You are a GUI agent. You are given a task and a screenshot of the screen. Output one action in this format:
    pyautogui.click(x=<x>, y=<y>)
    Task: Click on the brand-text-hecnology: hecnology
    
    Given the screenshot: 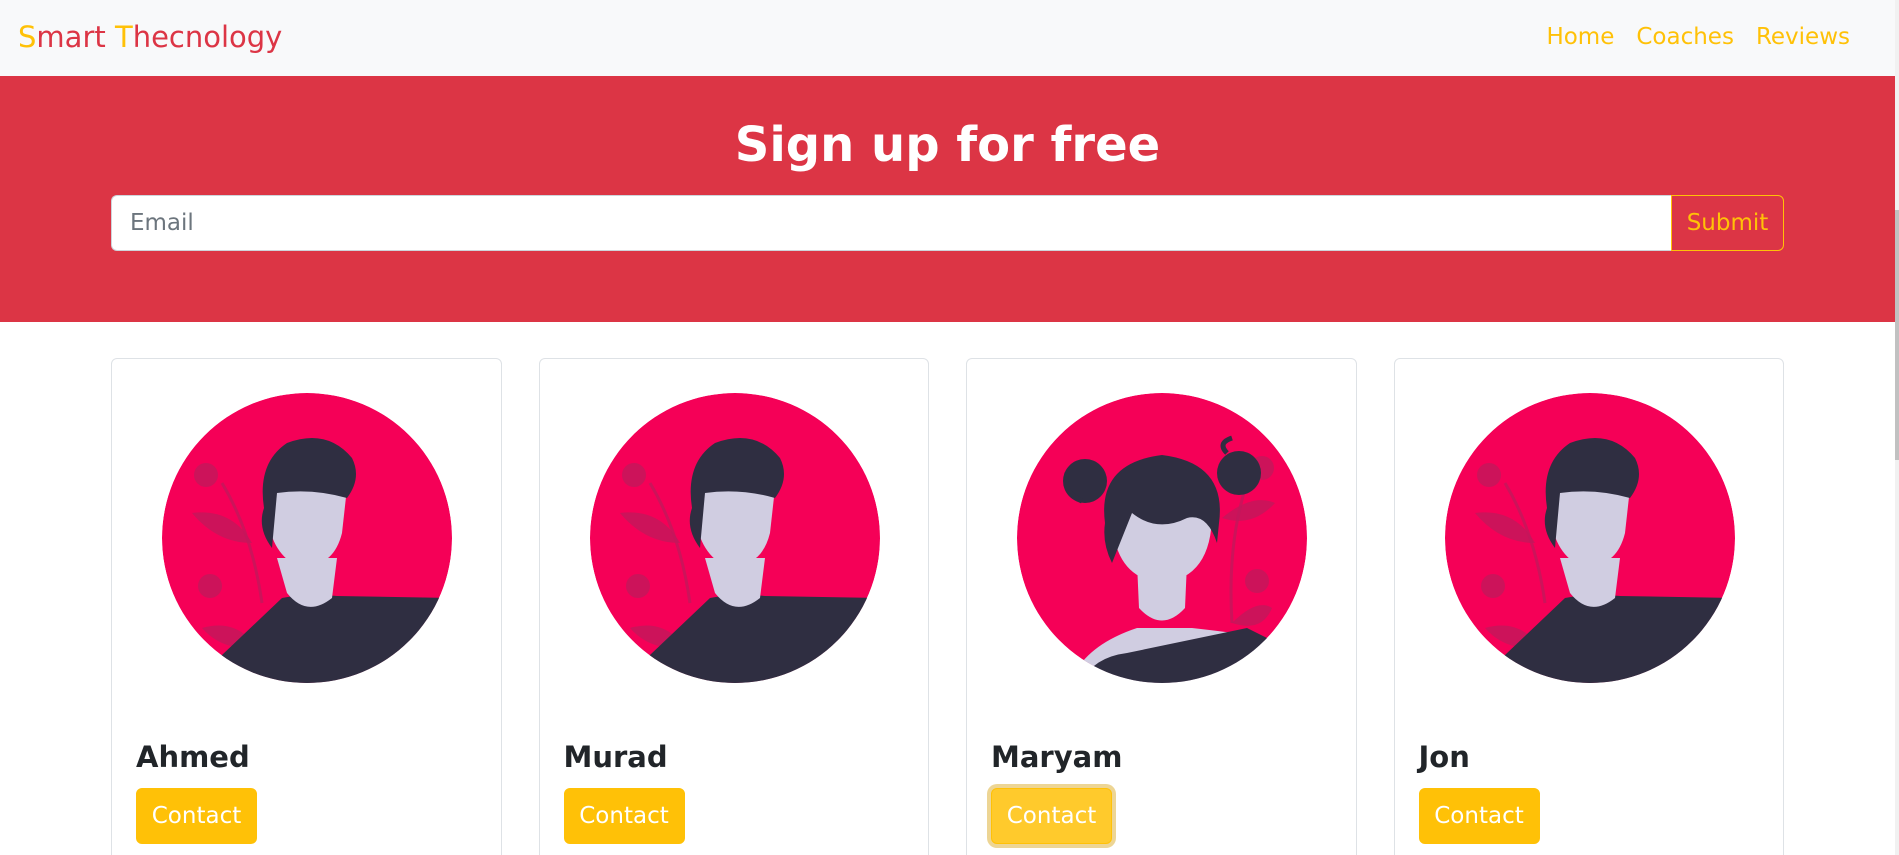 What is the action you would take?
    pyautogui.click(x=207, y=37)
    